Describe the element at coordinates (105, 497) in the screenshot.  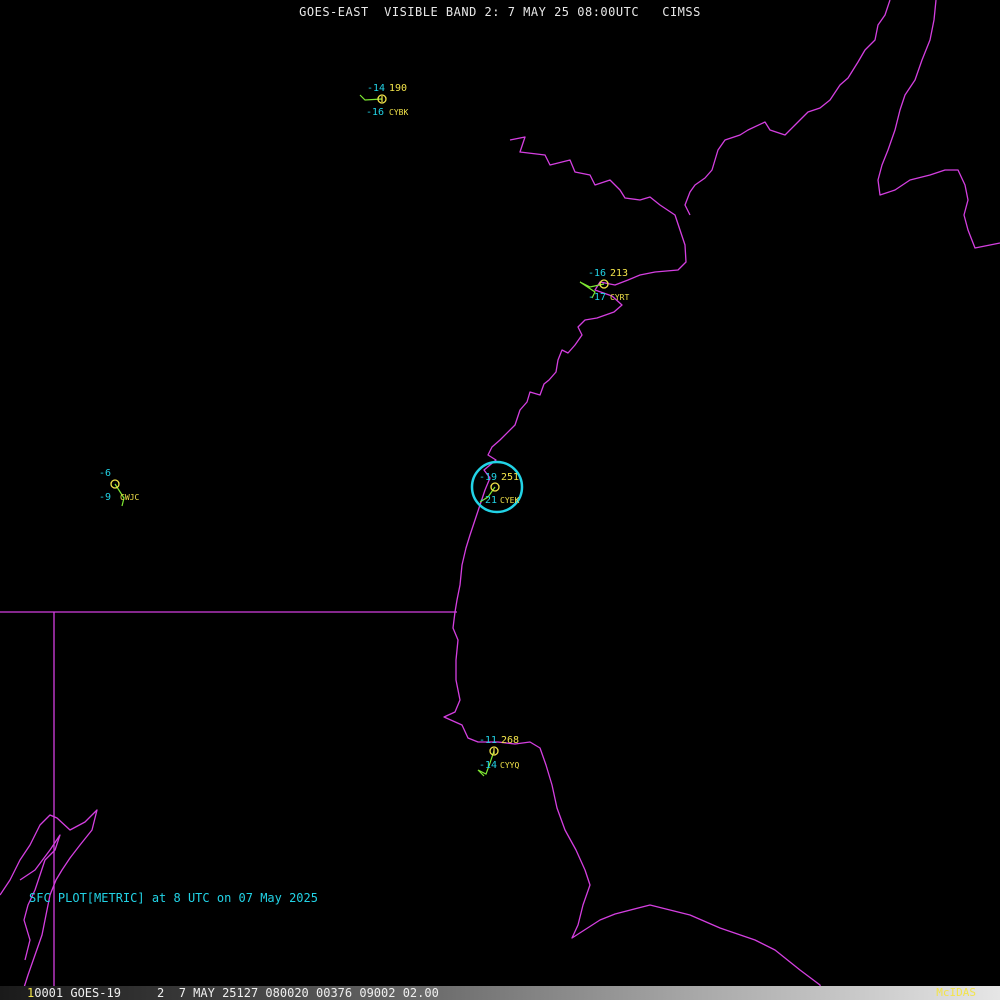
I see `station-dewpoint: -9` at that location.